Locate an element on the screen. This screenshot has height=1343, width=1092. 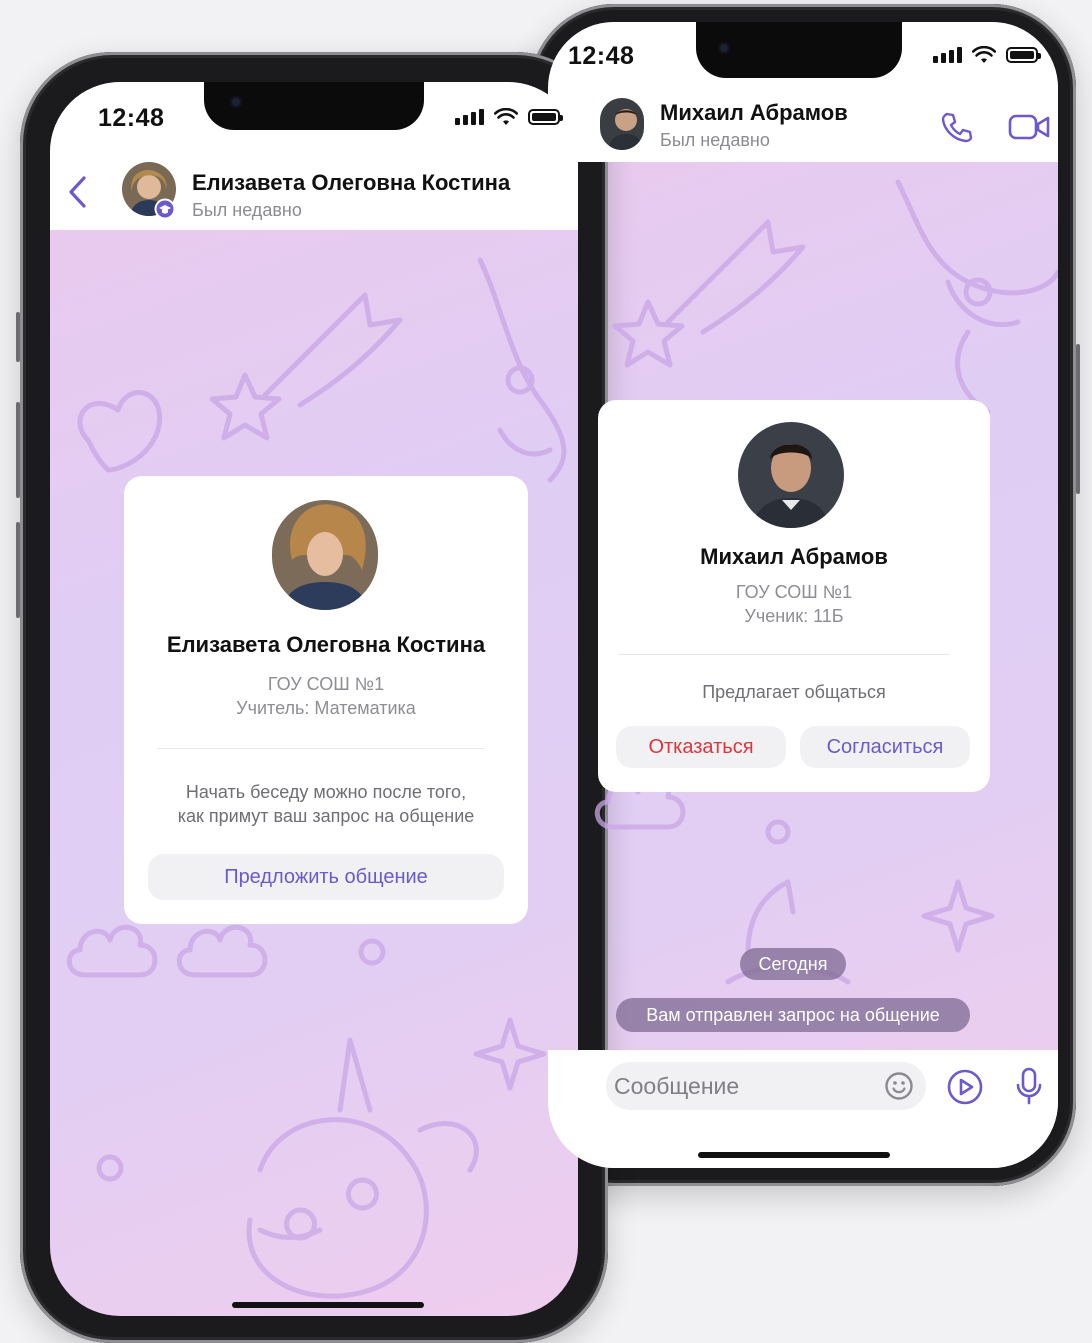
card-role: Ученик: 11Б is located at coordinates (794, 616).